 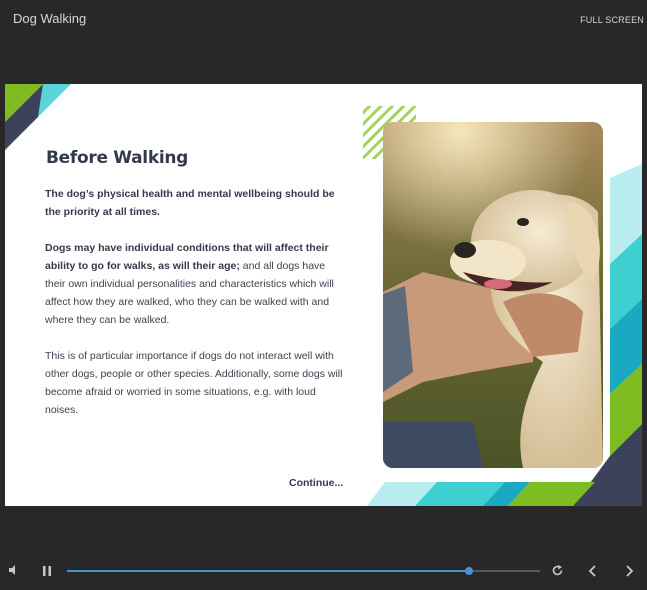 I want to click on pause-icon, so click(x=47, y=571).